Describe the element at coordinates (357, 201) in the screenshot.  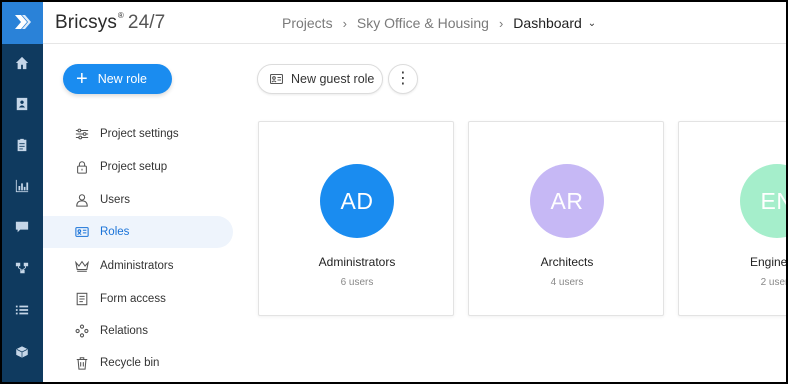
I see `role-avatar: AD` at that location.